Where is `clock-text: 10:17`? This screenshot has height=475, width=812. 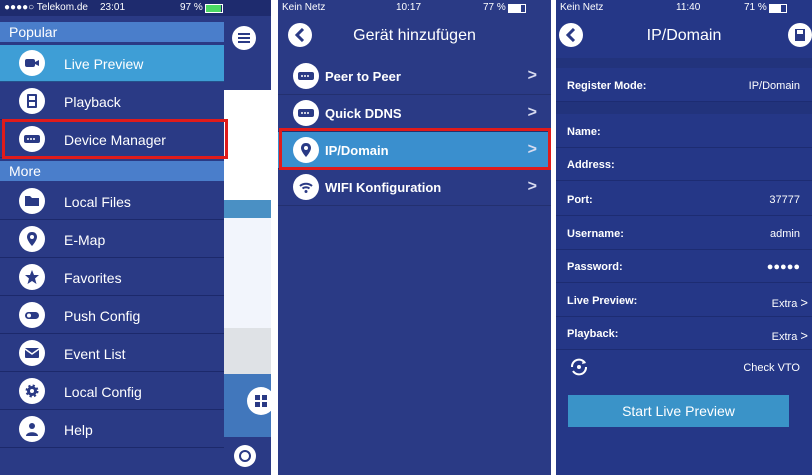 clock-text: 10:17 is located at coordinates (409, 7).